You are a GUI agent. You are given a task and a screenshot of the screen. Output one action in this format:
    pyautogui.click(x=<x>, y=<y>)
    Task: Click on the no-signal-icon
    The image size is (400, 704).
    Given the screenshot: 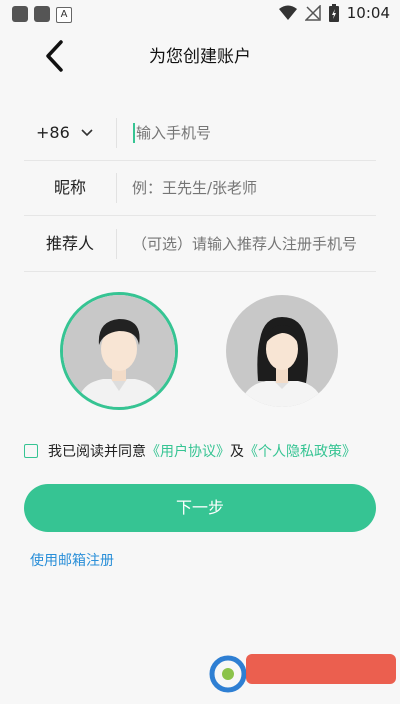 What is the action you would take?
    pyautogui.click(x=312, y=13)
    